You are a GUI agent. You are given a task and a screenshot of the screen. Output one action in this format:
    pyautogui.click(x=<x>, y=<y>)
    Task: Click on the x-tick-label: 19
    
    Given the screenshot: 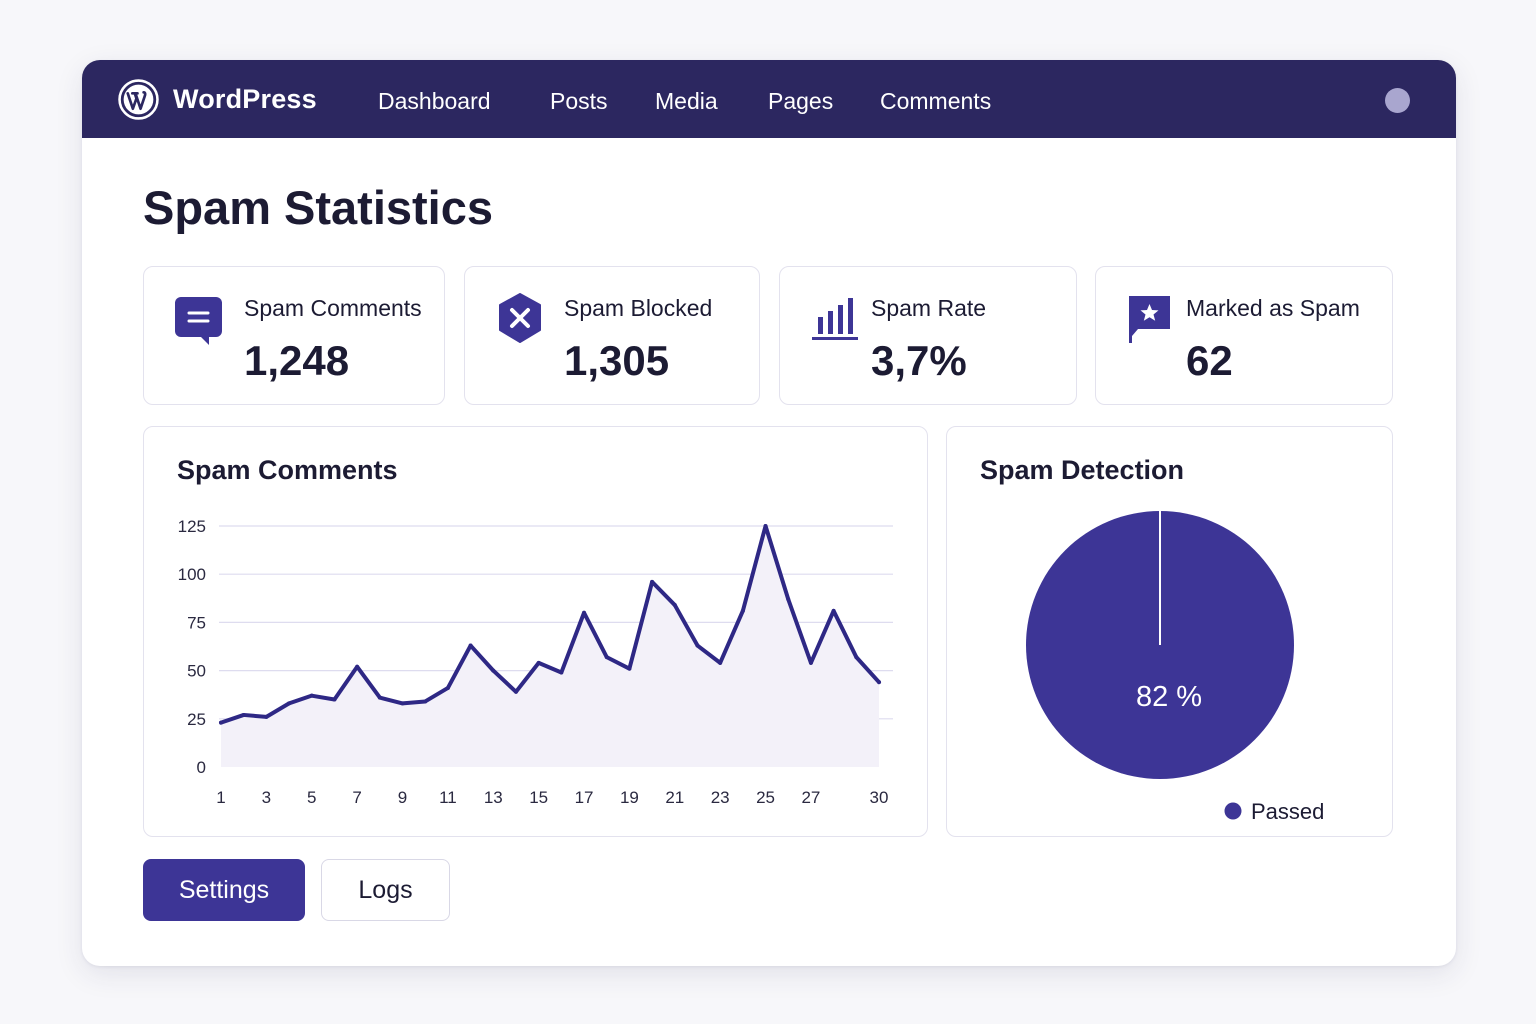 What is the action you would take?
    pyautogui.click(x=629, y=797)
    